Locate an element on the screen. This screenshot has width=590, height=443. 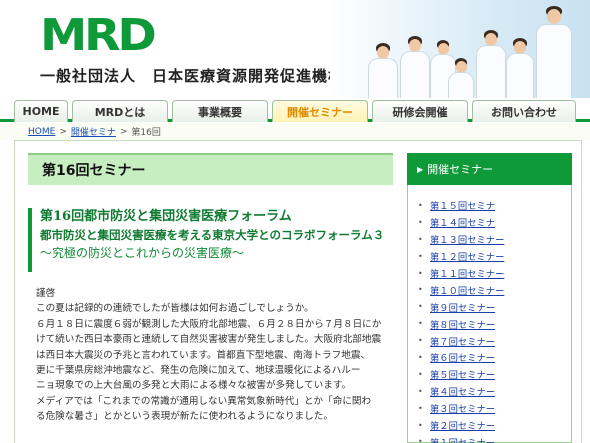
sidebar-item-label: 第６回セミナー is located at coordinates (462, 357).